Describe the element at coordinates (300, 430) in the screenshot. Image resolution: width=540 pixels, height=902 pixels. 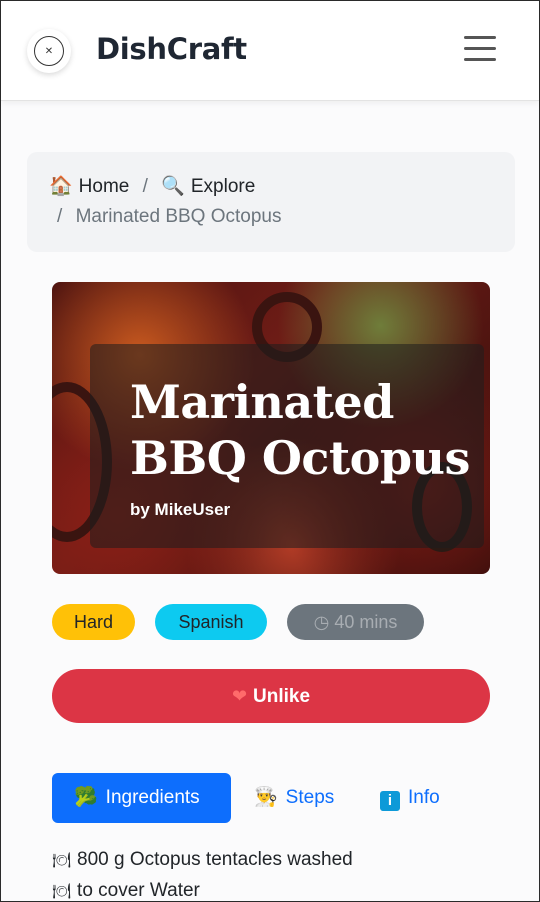
I see `recipe-title: Marinated BBQ Octopus` at that location.